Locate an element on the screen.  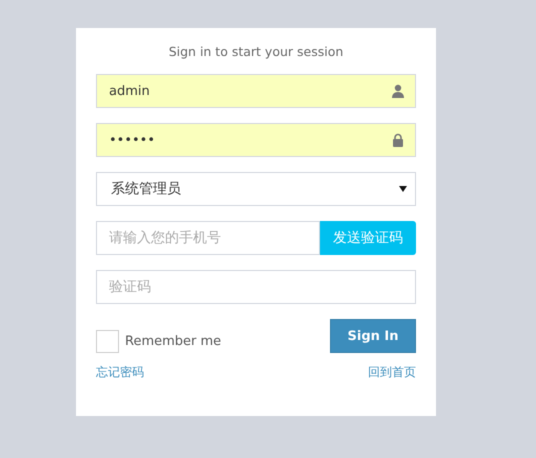
phone-field: 请输入您的手机号 is located at coordinates (208, 238).